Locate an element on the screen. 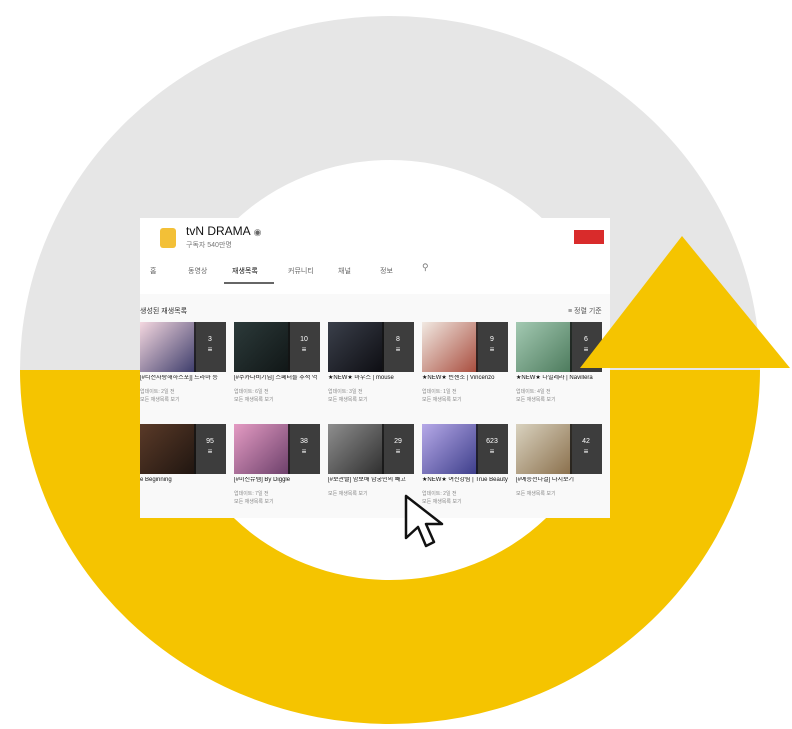 This screenshot has height=729, width=792. tab-videos: 동영상 is located at coordinates (197, 271).